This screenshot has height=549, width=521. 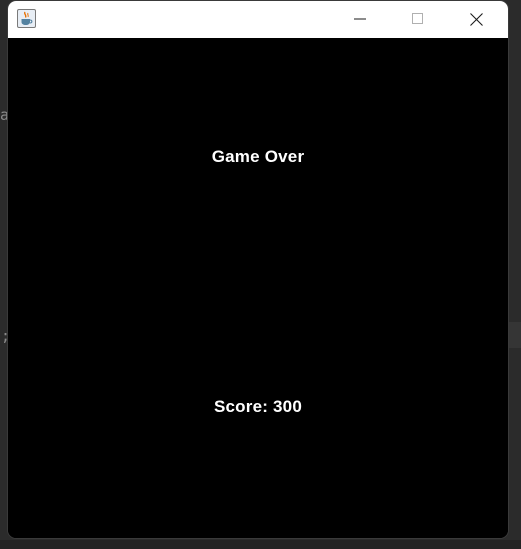 I want to click on game-over-message: Game Over, so click(x=258, y=156).